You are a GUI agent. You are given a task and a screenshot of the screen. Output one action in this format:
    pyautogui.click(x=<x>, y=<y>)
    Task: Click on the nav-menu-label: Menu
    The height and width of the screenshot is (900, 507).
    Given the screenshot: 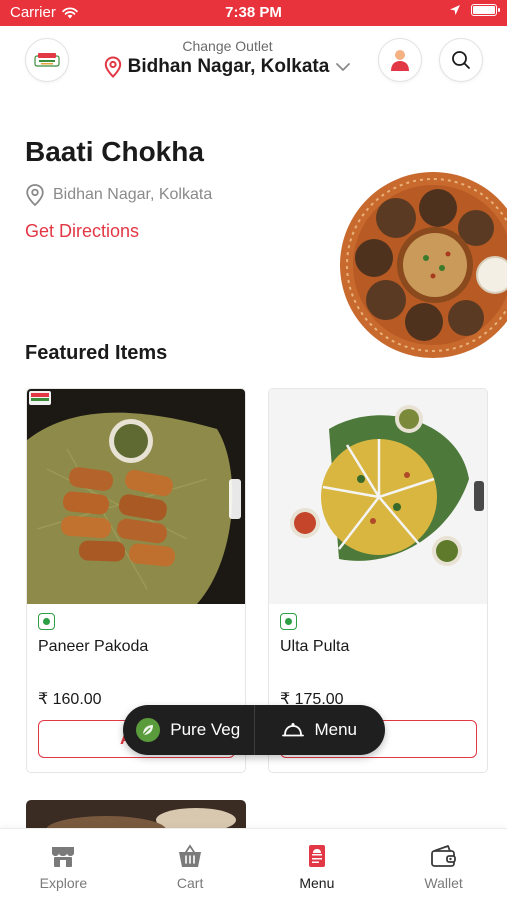 What is the action you would take?
    pyautogui.click(x=317, y=883)
    